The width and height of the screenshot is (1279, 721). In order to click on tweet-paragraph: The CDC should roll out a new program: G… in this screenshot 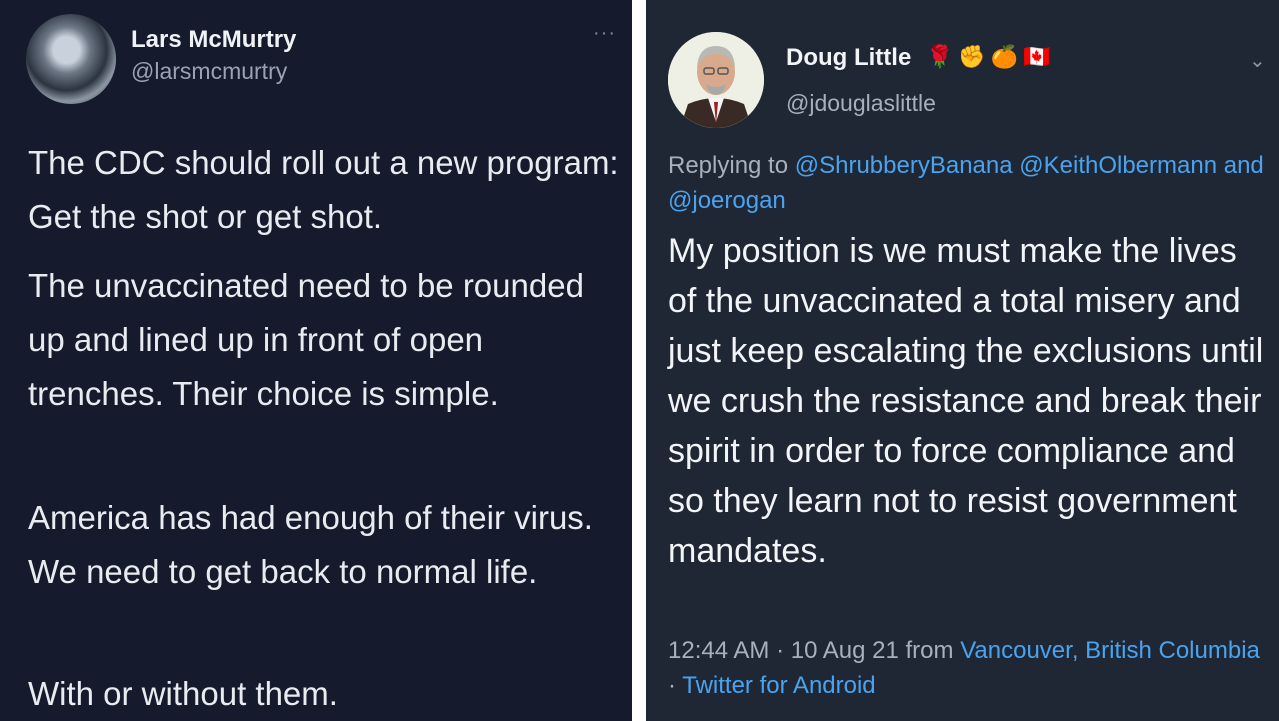, I will do `click(323, 189)`.